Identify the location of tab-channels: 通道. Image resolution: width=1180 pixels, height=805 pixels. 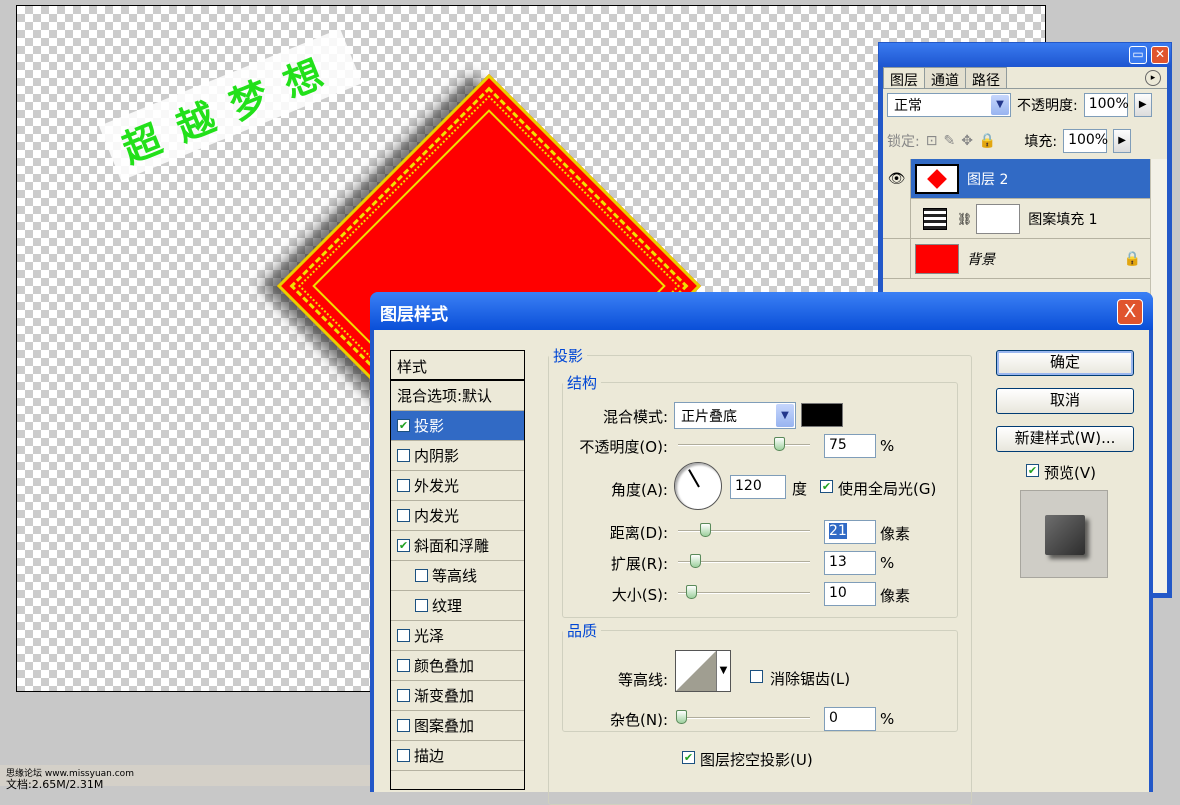
(945, 78).